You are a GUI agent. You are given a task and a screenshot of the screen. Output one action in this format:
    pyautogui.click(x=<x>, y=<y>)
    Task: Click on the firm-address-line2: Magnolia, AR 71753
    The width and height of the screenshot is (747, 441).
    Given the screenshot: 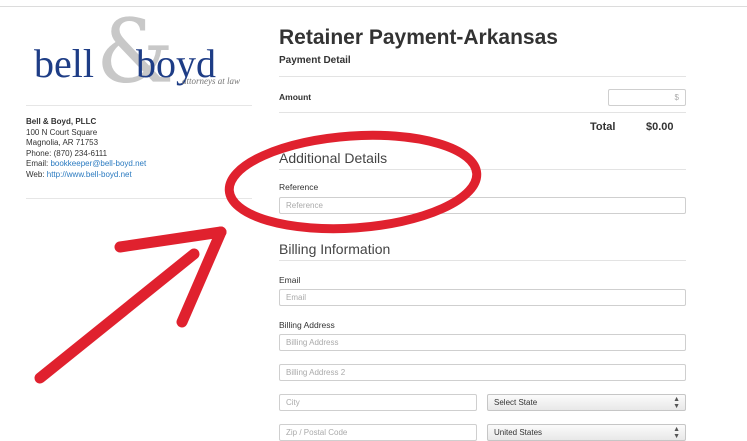 What is the action you would take?
    pyautogui.click(x=62, y=142)
    